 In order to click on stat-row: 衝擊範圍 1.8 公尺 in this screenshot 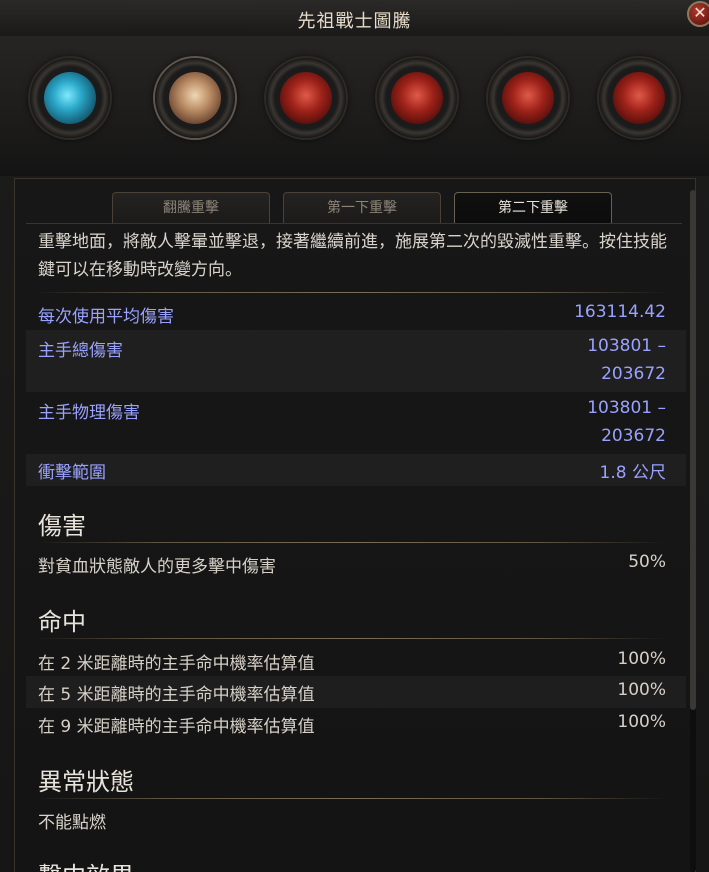, I will do `click(356, 470)`.